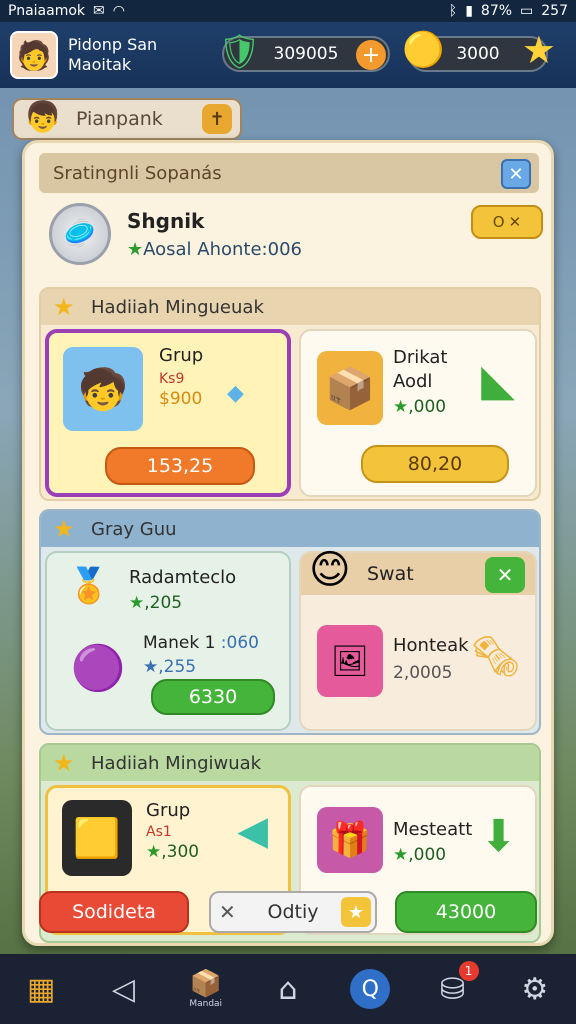 This screenshot has width=576, height=1024. I want to click on left-action-button: Sodideta, so click(114, 912).